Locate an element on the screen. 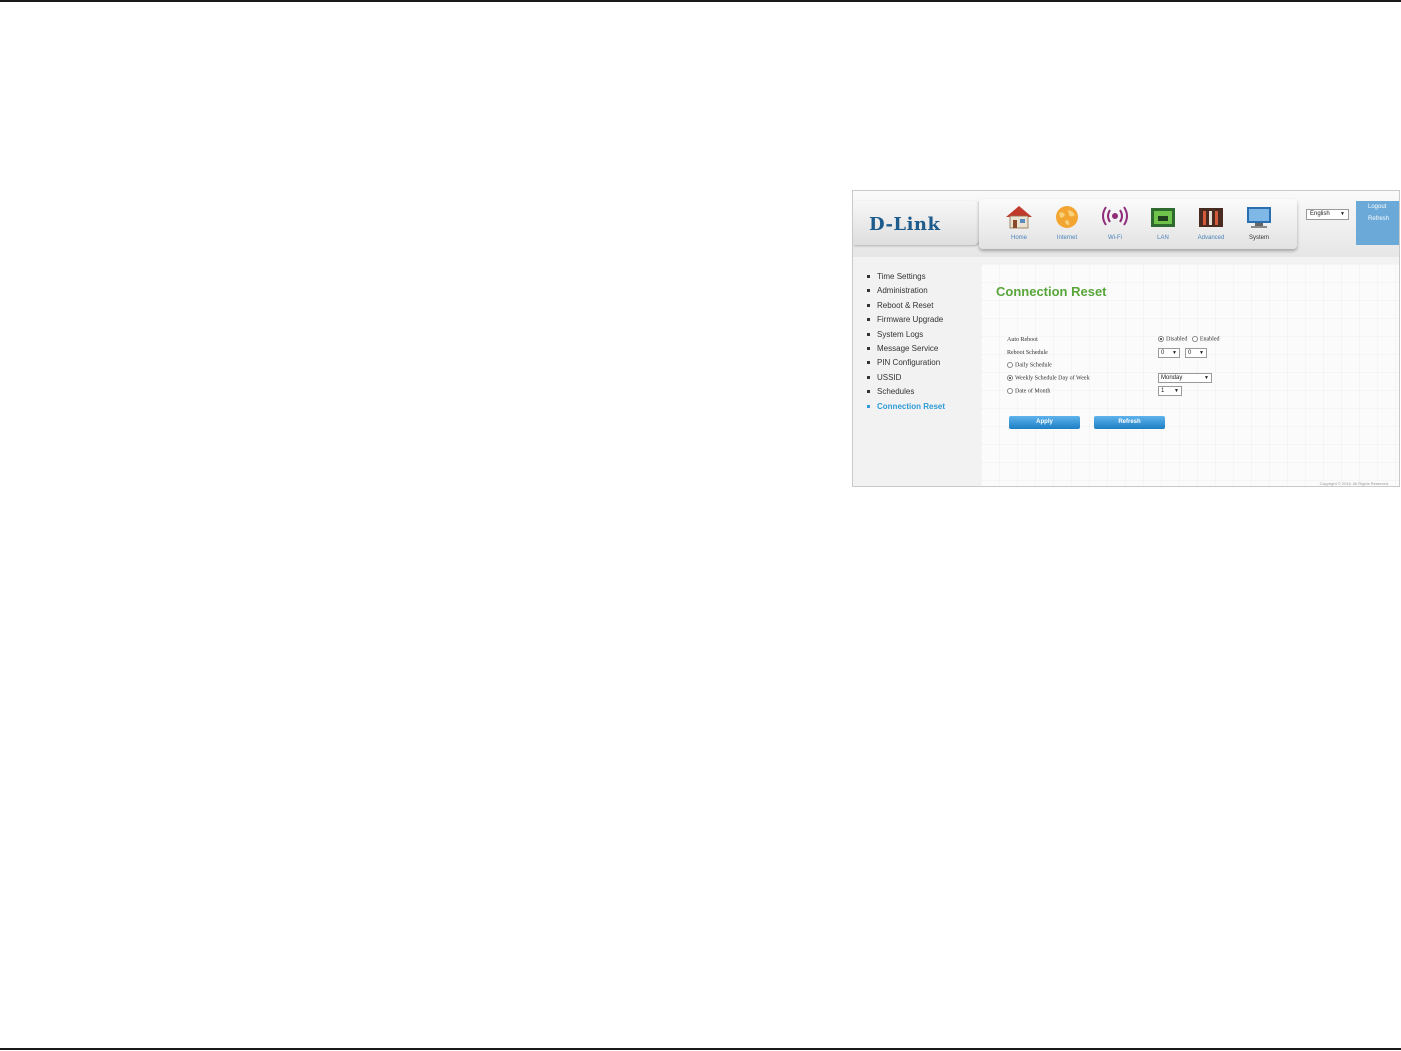  reboot-minute-select: 0 ▼ is located at coordinates (1196, 353).